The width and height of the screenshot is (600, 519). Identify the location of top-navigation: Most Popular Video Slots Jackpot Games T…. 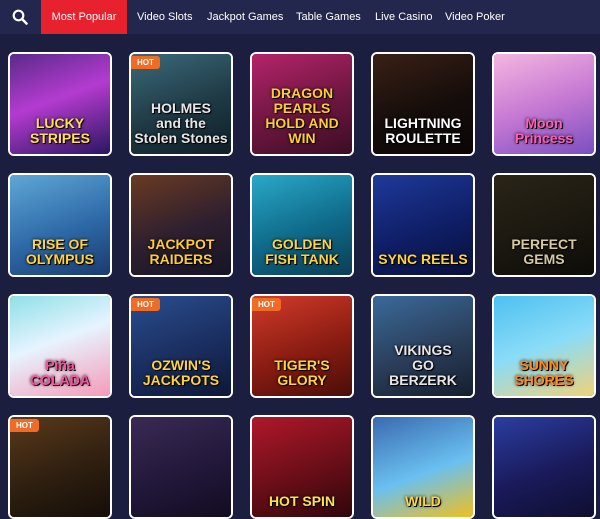
(300, 17).